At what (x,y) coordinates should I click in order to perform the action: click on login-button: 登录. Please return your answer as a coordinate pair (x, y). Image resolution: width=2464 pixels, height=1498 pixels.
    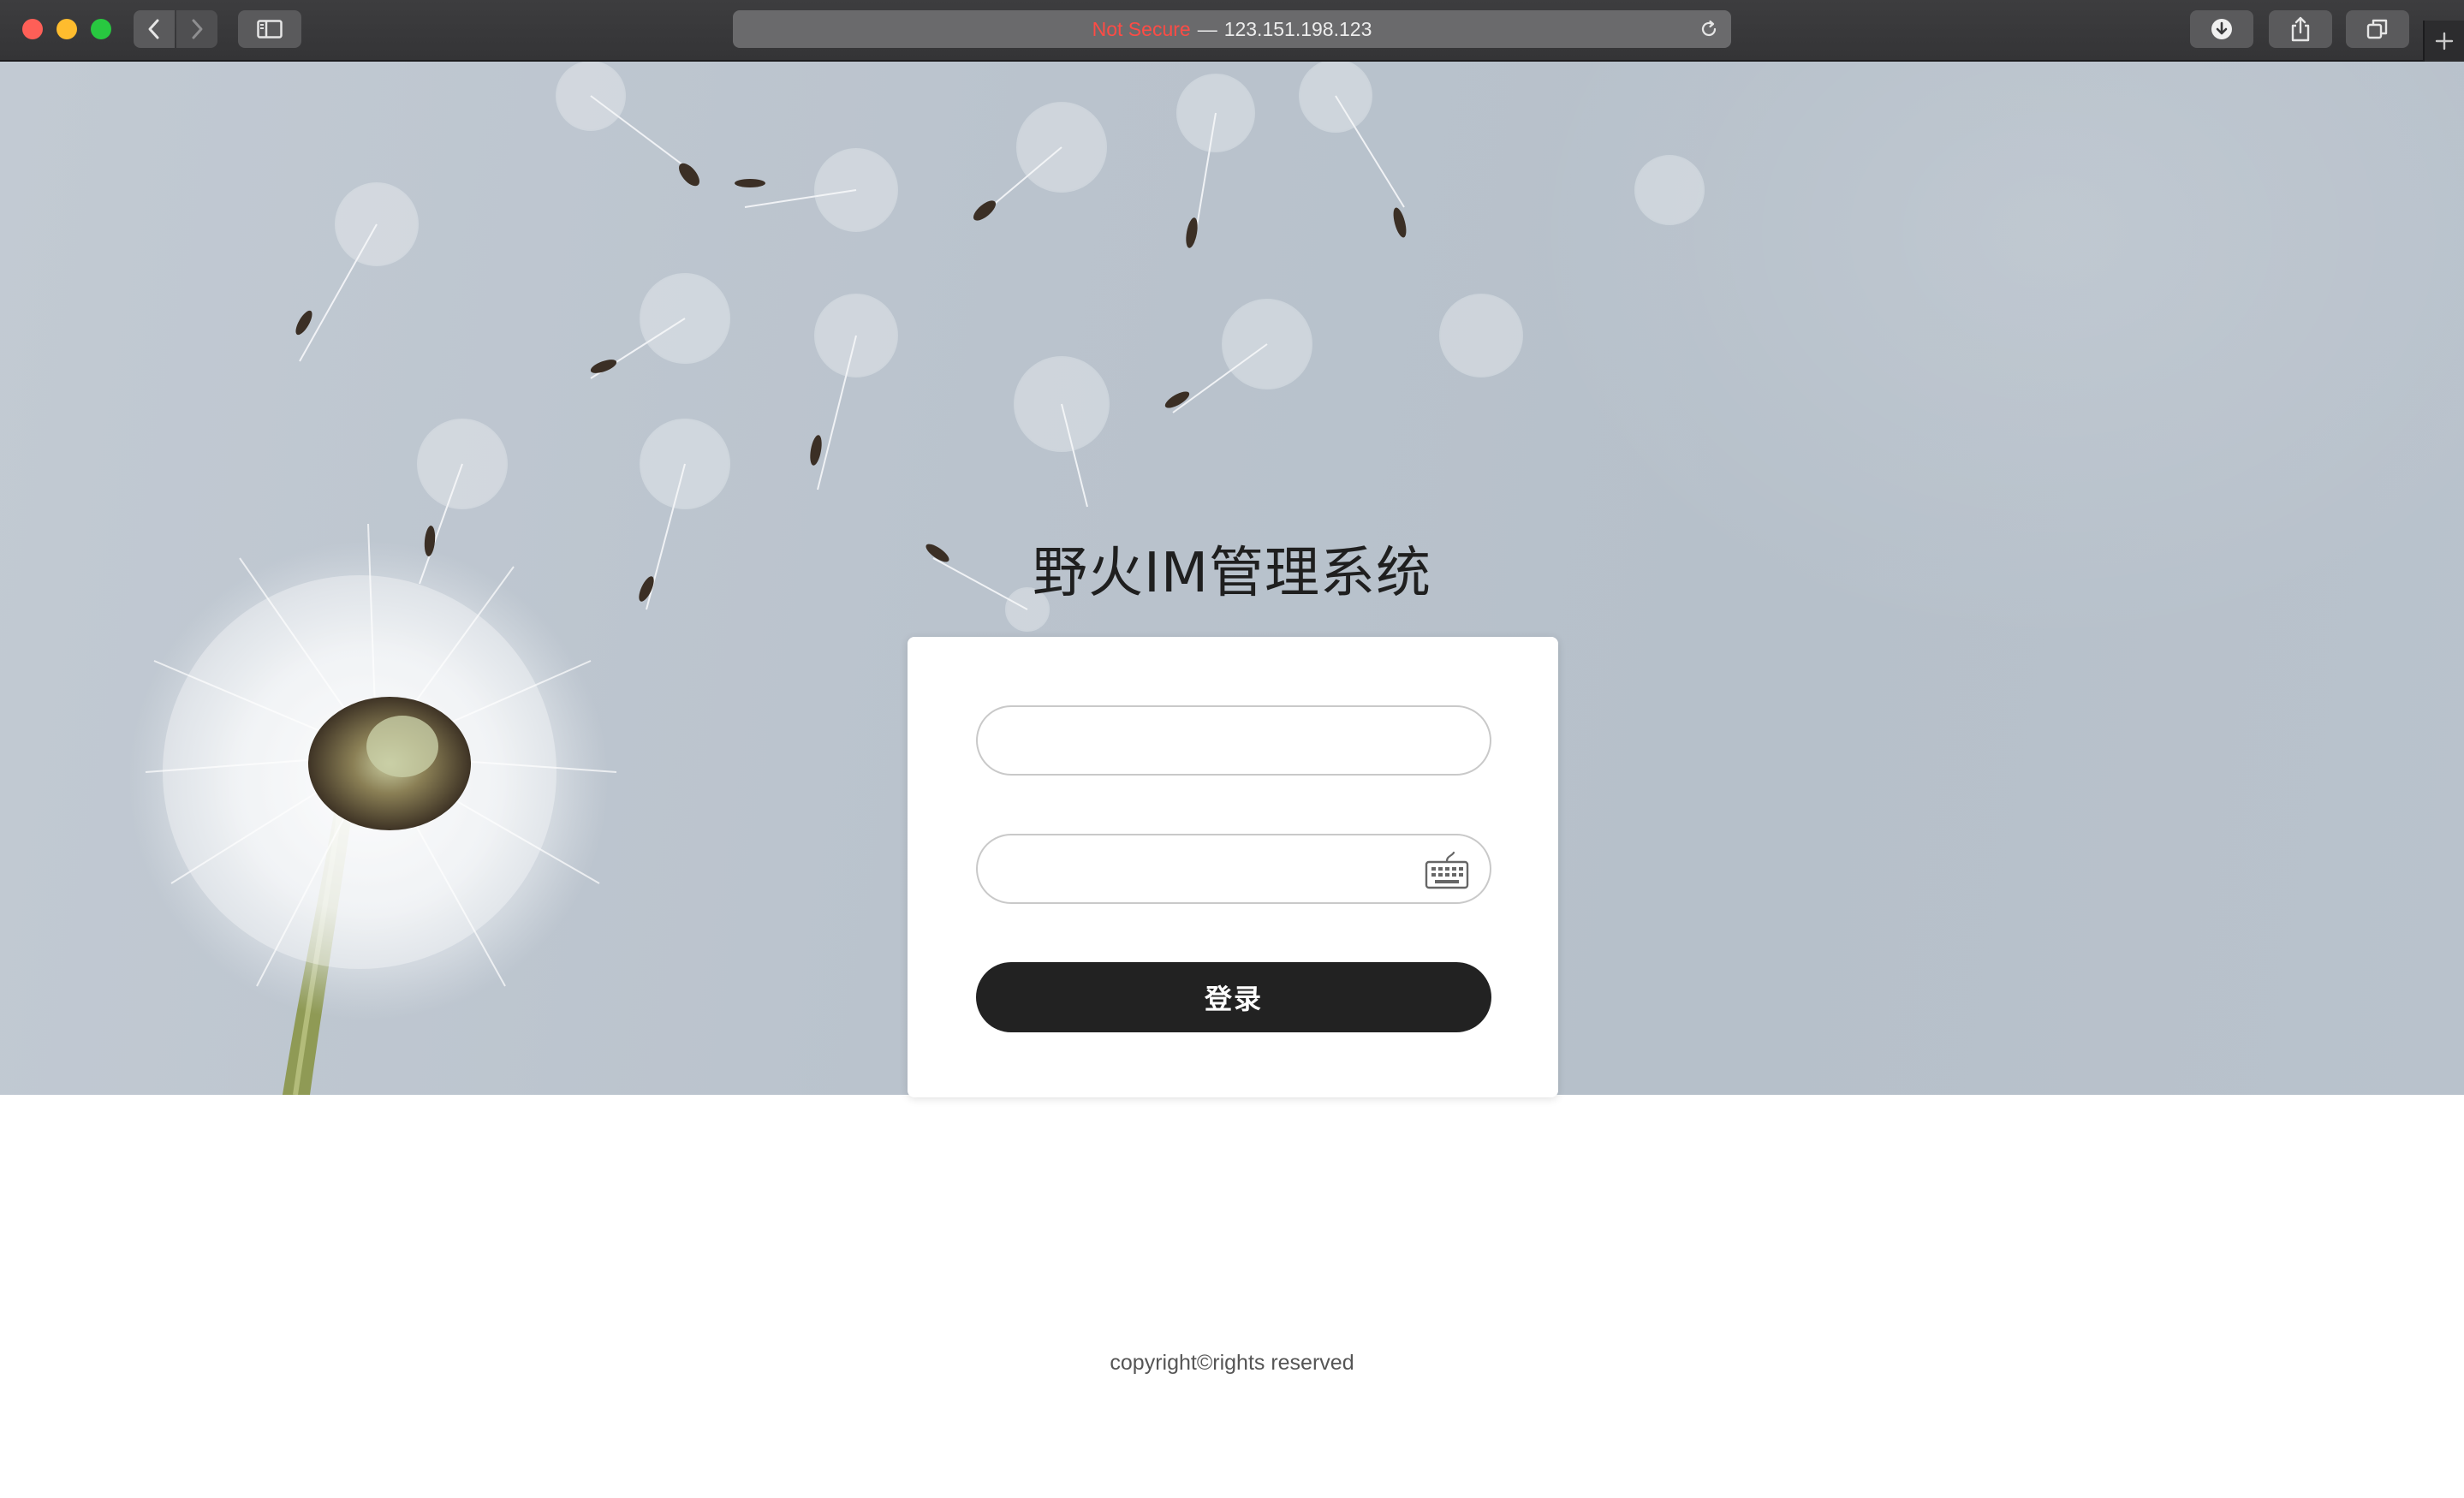
    Looking at the image, I should click on (1234, 997).